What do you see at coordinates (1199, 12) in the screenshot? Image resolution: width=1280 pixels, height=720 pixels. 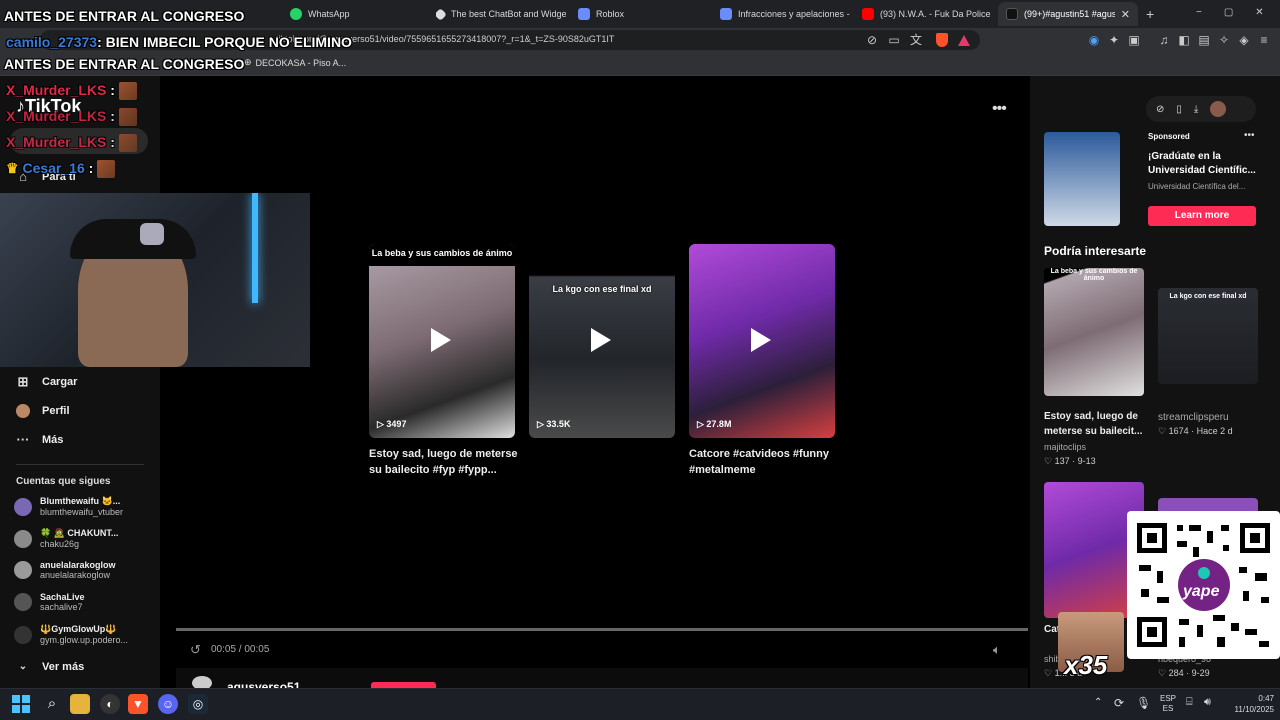 I see `minimize-button: −` at bounding box center [1199, 12].